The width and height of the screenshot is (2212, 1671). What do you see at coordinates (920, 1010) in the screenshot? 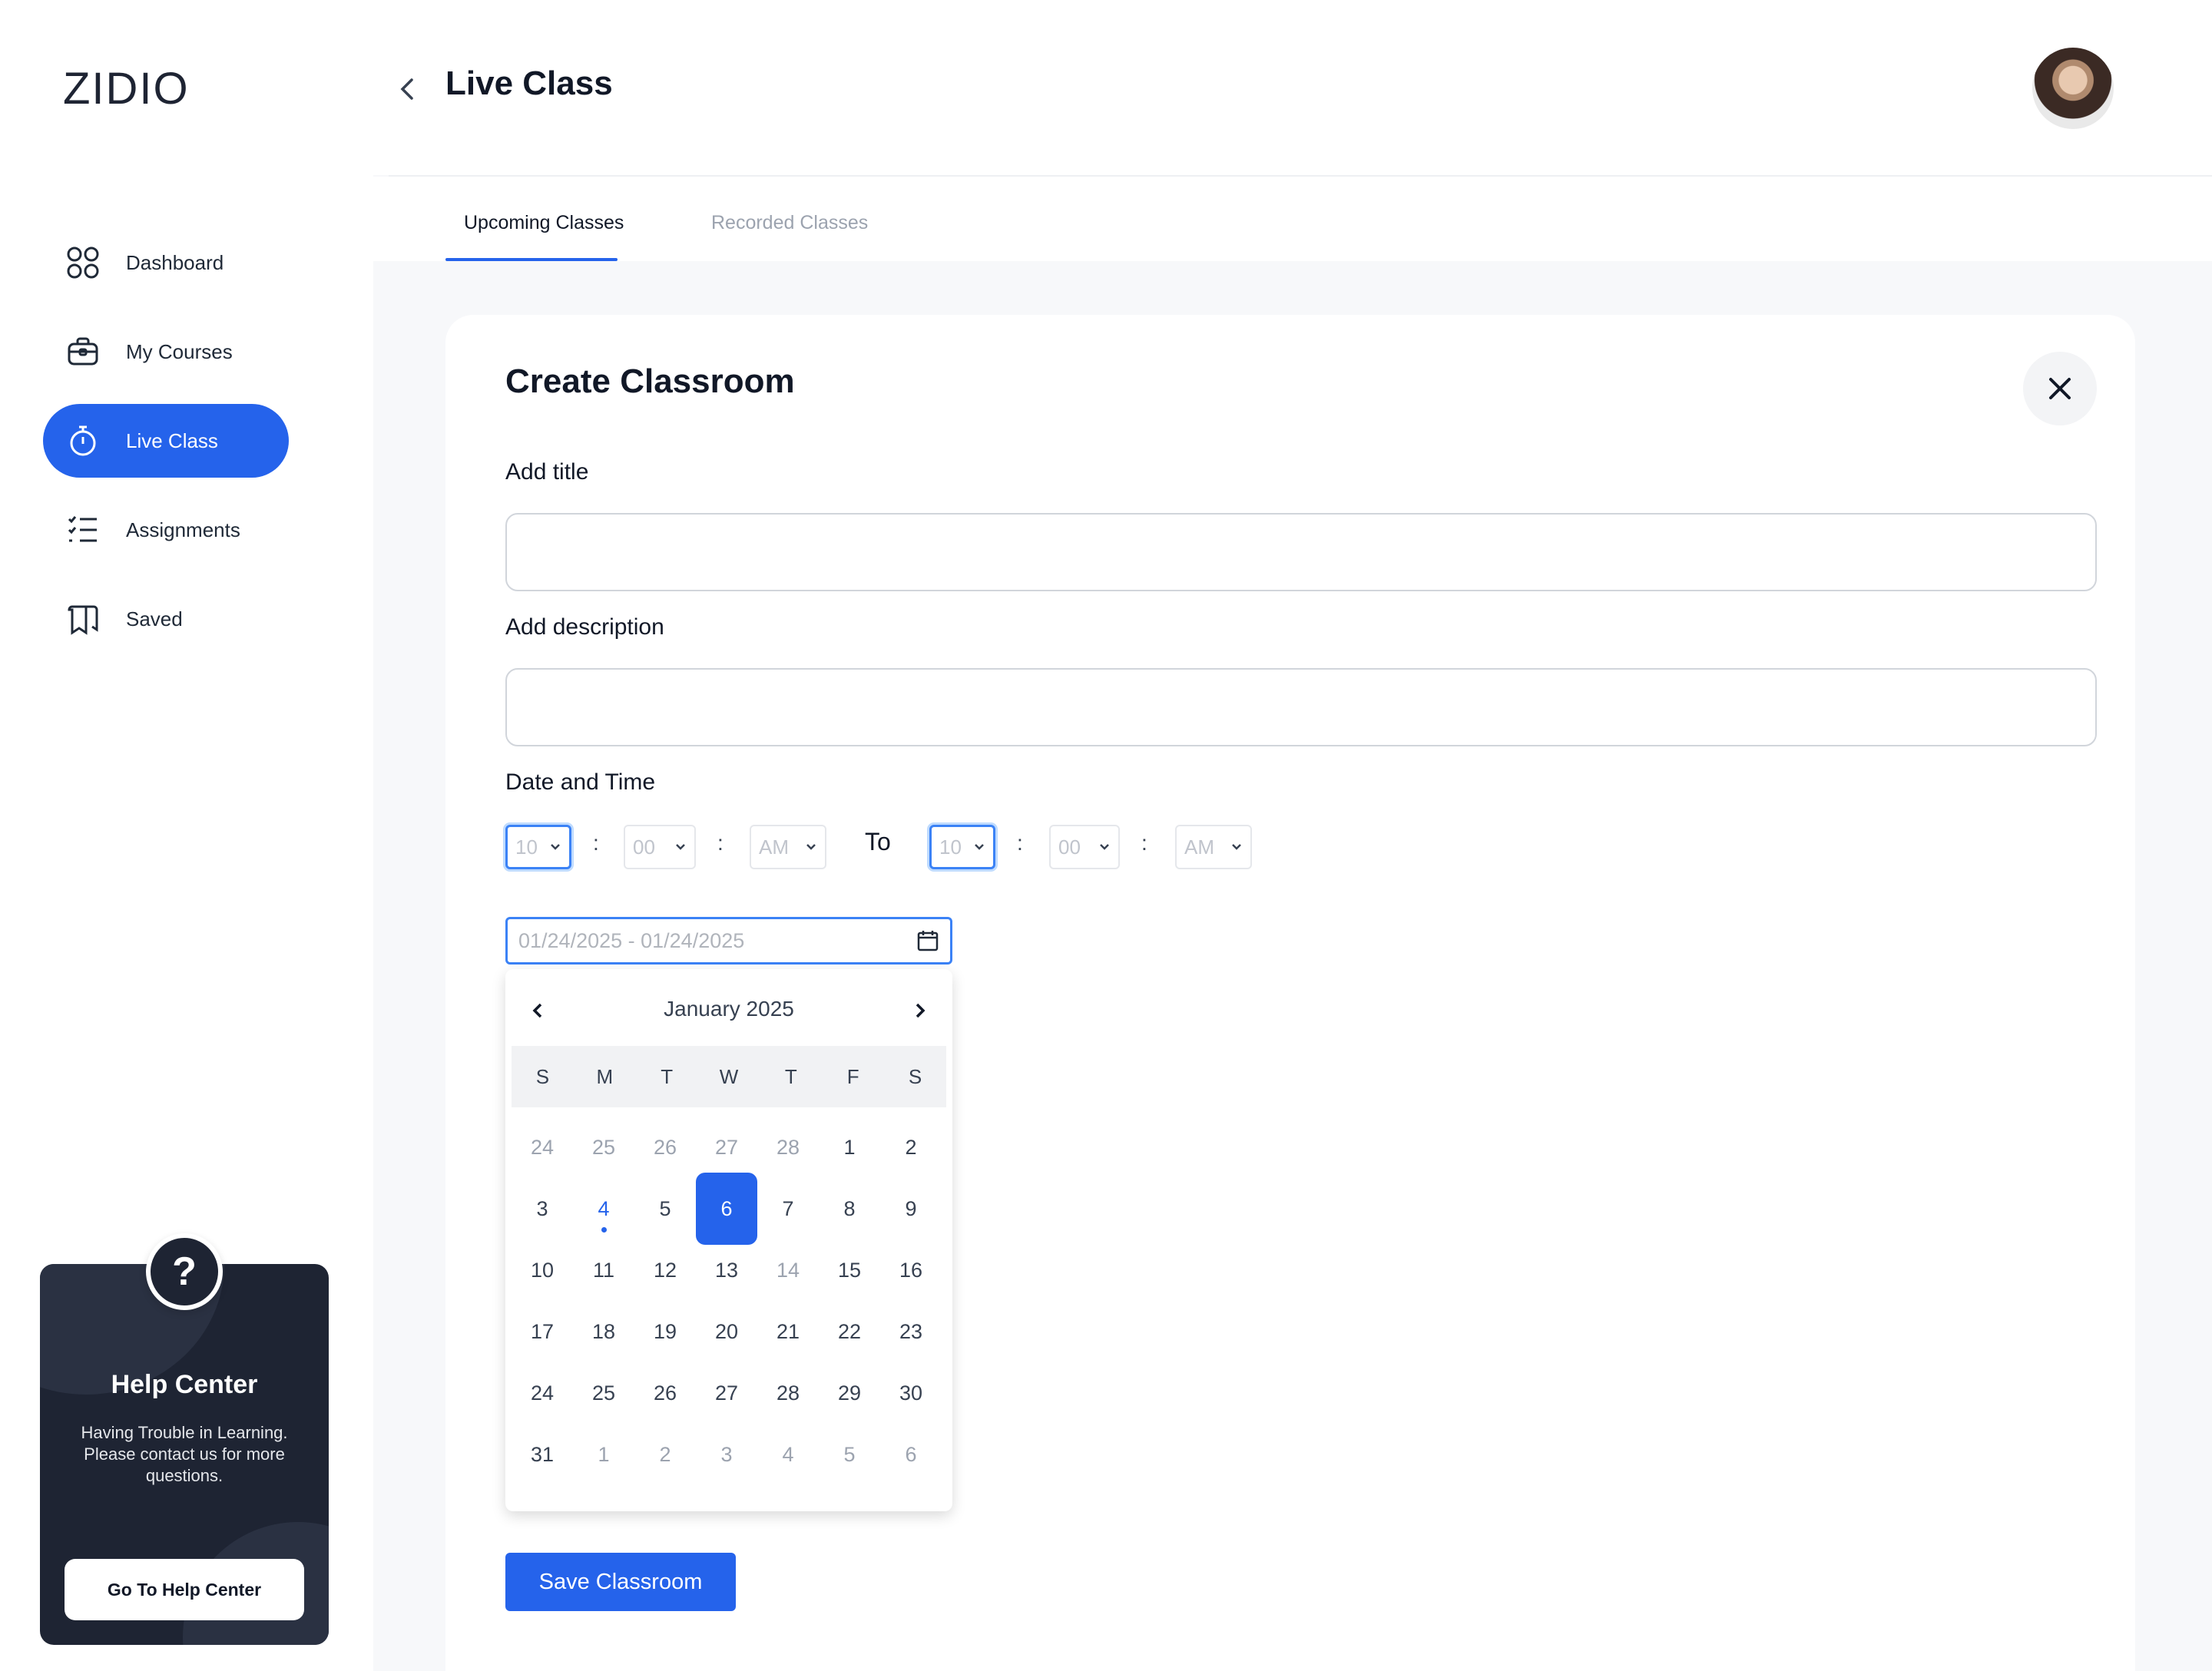
I see `chevron-right-icon` at bounding box center [920, 1010].